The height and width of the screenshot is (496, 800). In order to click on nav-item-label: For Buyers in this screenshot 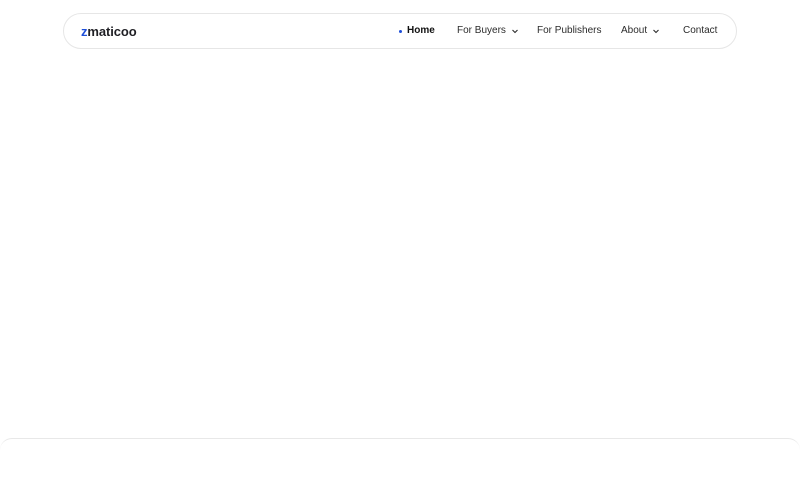, I will do `click(481, 30)`.